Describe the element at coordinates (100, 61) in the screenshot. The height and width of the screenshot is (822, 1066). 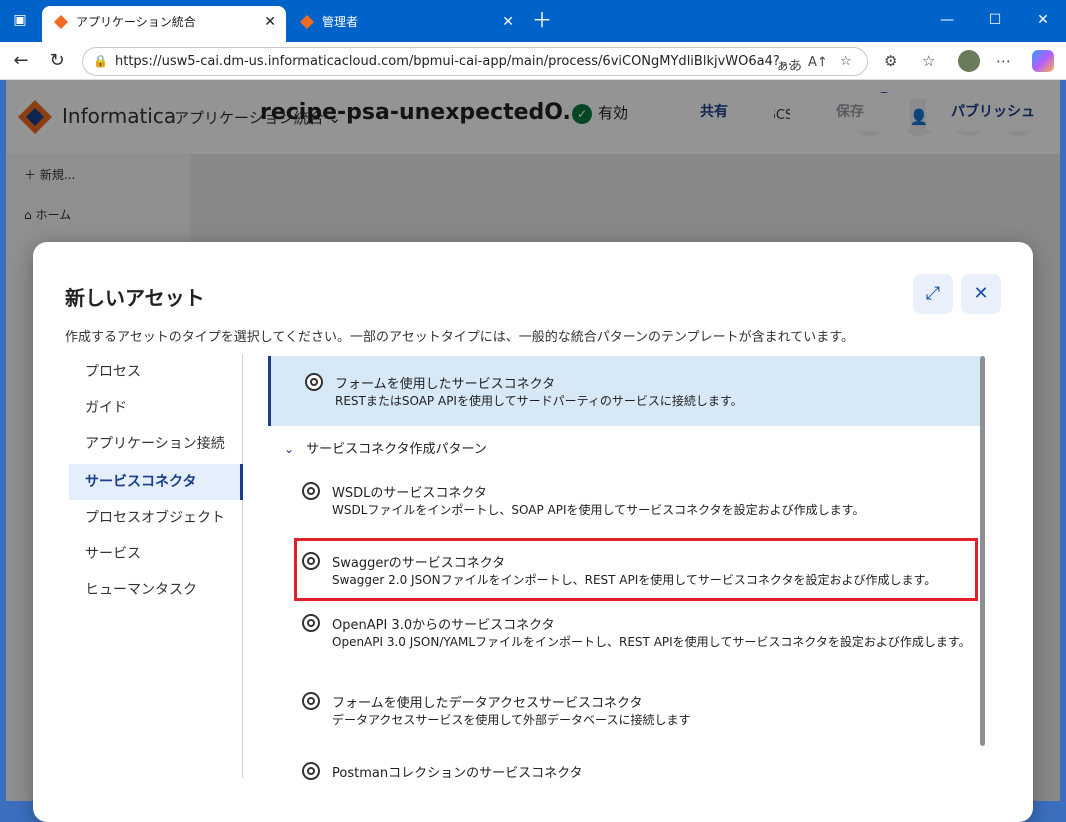
I see `lock-icon: 🔒` at that location.